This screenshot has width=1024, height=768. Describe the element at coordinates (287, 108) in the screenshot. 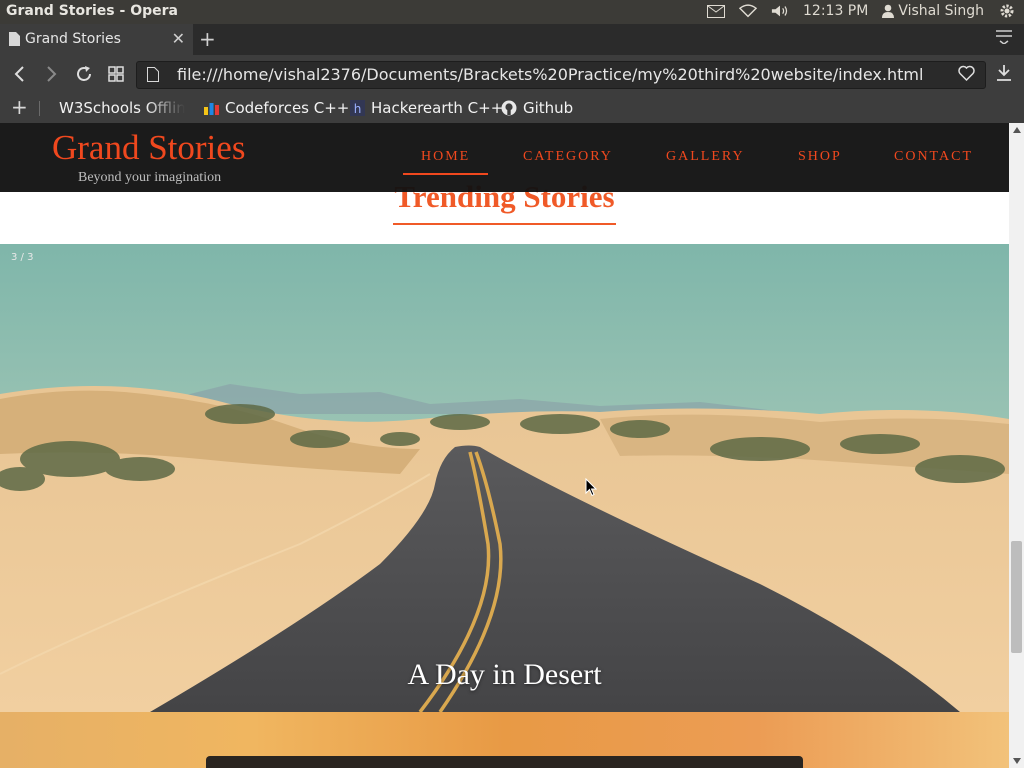

I see `bookmark-label: Codeforces C++` at that location.